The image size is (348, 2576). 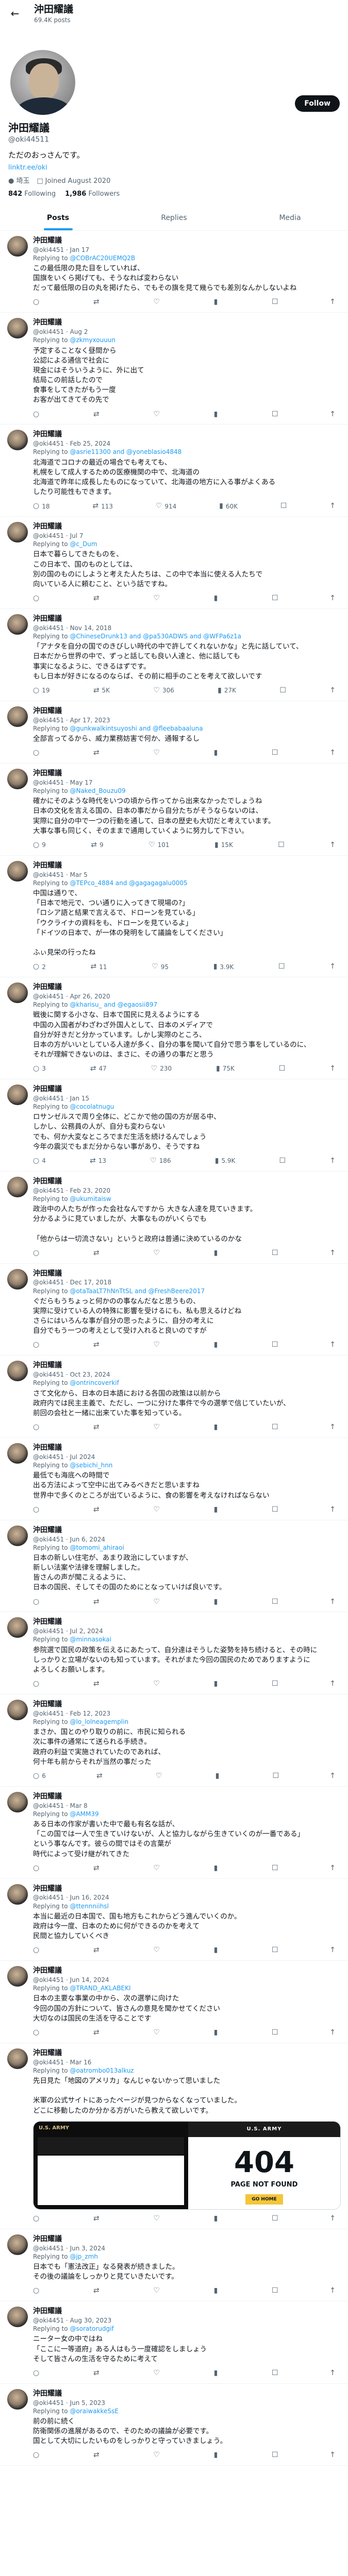 What do you see at coordinates (58, 218) in the screenshot?
I see `tab-posts: Posts` at bounding box center [58, 218].